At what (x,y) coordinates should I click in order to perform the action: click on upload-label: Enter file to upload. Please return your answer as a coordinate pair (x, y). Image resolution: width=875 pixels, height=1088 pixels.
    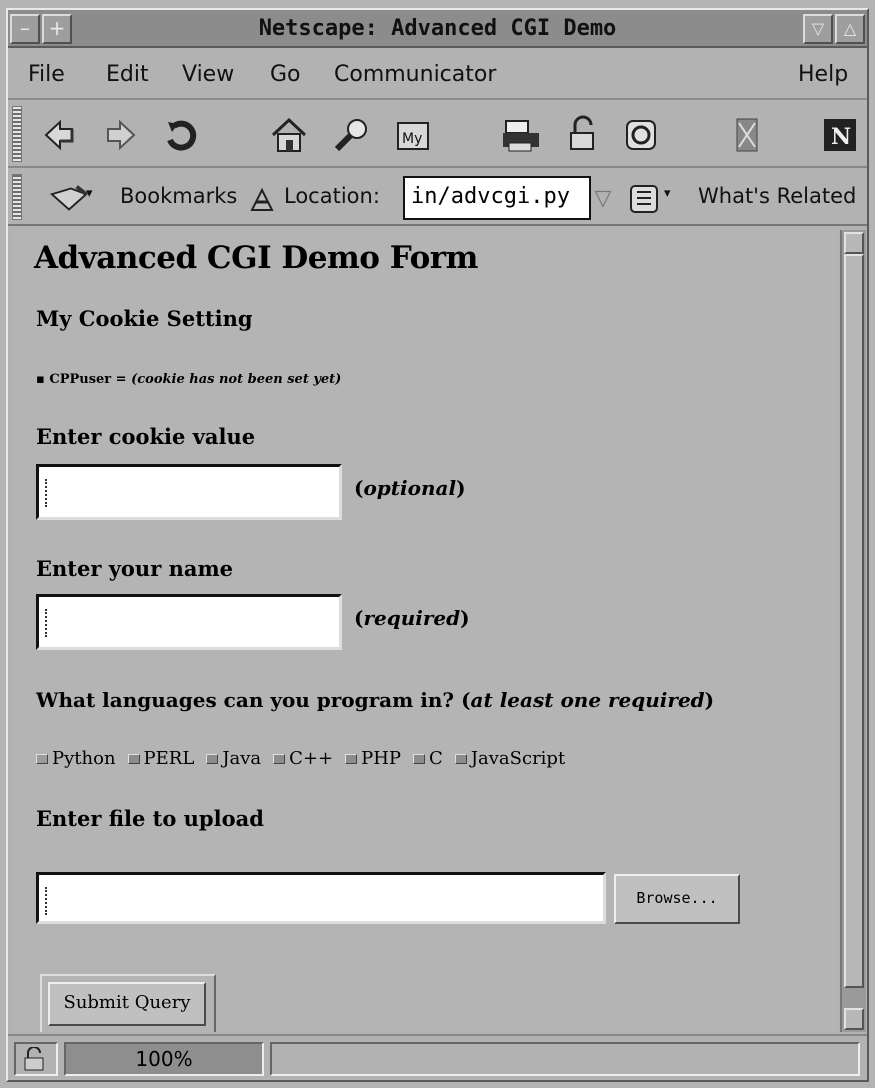
    Looking at the image, I should click on (150, 818).